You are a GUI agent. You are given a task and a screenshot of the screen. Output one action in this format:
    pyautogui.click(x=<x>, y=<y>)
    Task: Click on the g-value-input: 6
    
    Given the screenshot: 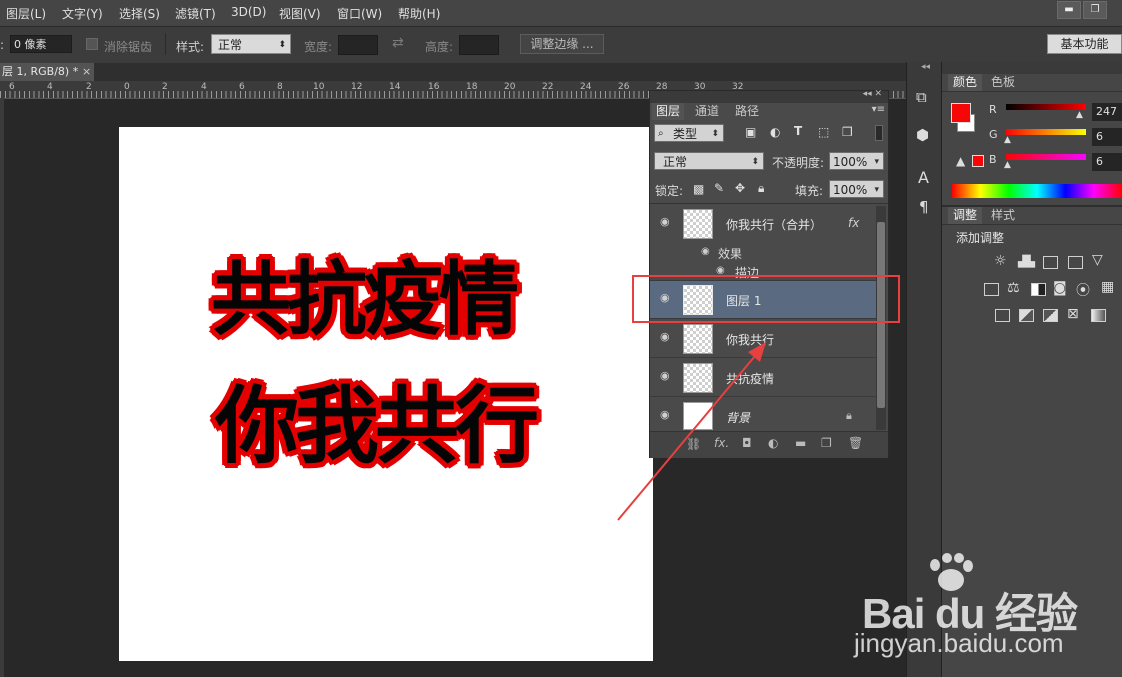 What is the action you would take?
    pyautogui.click(x=1107, y=137)
    